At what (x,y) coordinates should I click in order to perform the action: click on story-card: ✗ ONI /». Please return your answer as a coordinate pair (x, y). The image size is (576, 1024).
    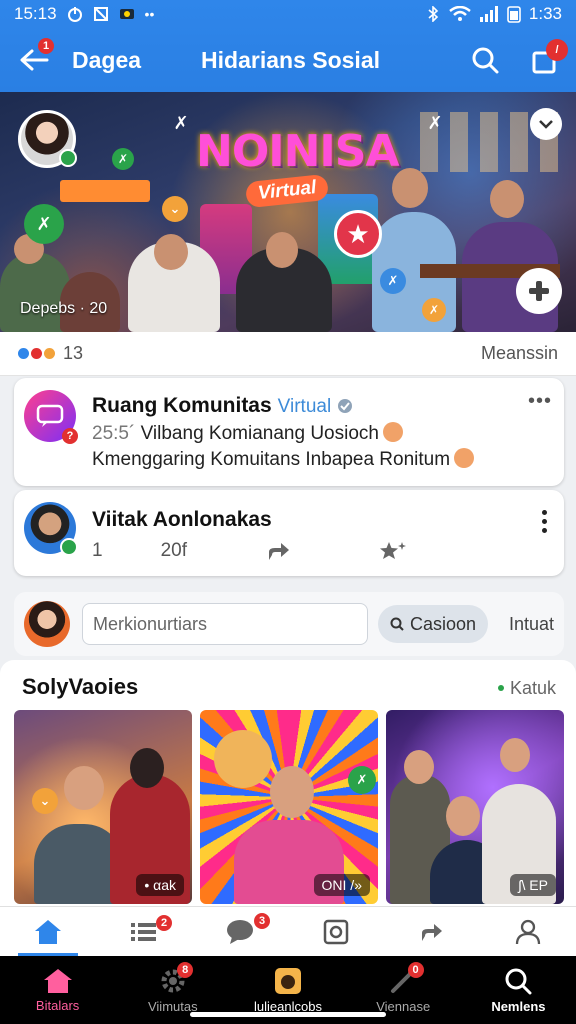
    Looking at the image, I should click on (289, 807).